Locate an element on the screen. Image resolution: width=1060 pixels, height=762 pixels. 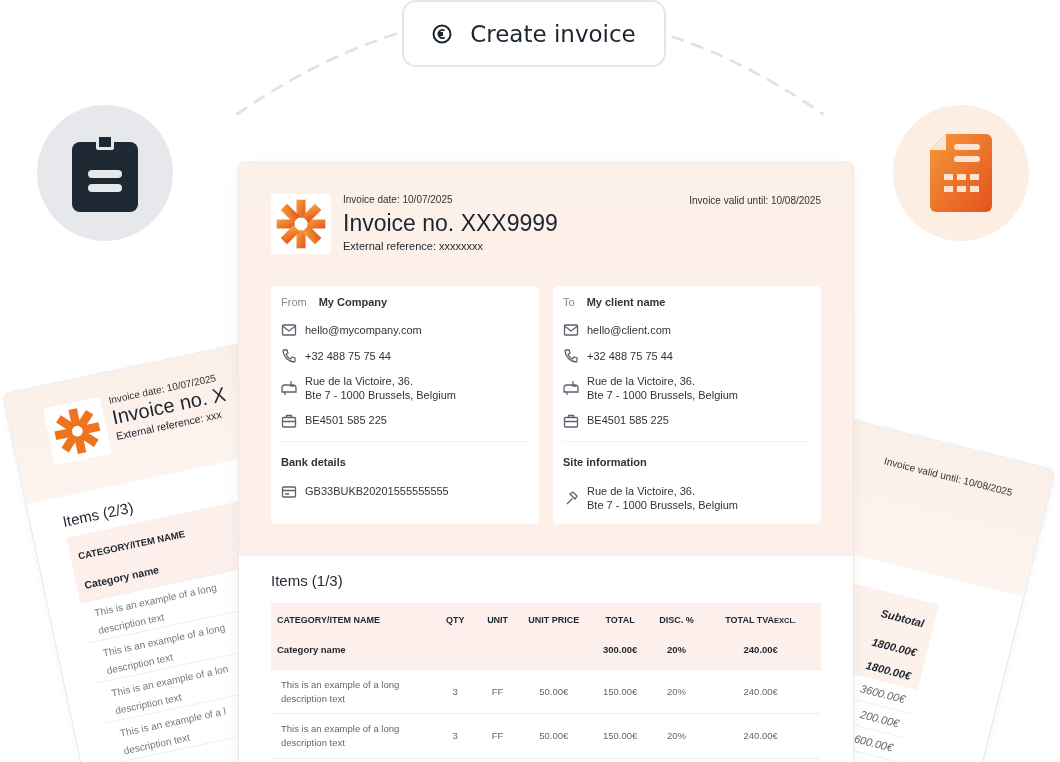
table-cell: 200.00€ is located at coordinates (879, 719).